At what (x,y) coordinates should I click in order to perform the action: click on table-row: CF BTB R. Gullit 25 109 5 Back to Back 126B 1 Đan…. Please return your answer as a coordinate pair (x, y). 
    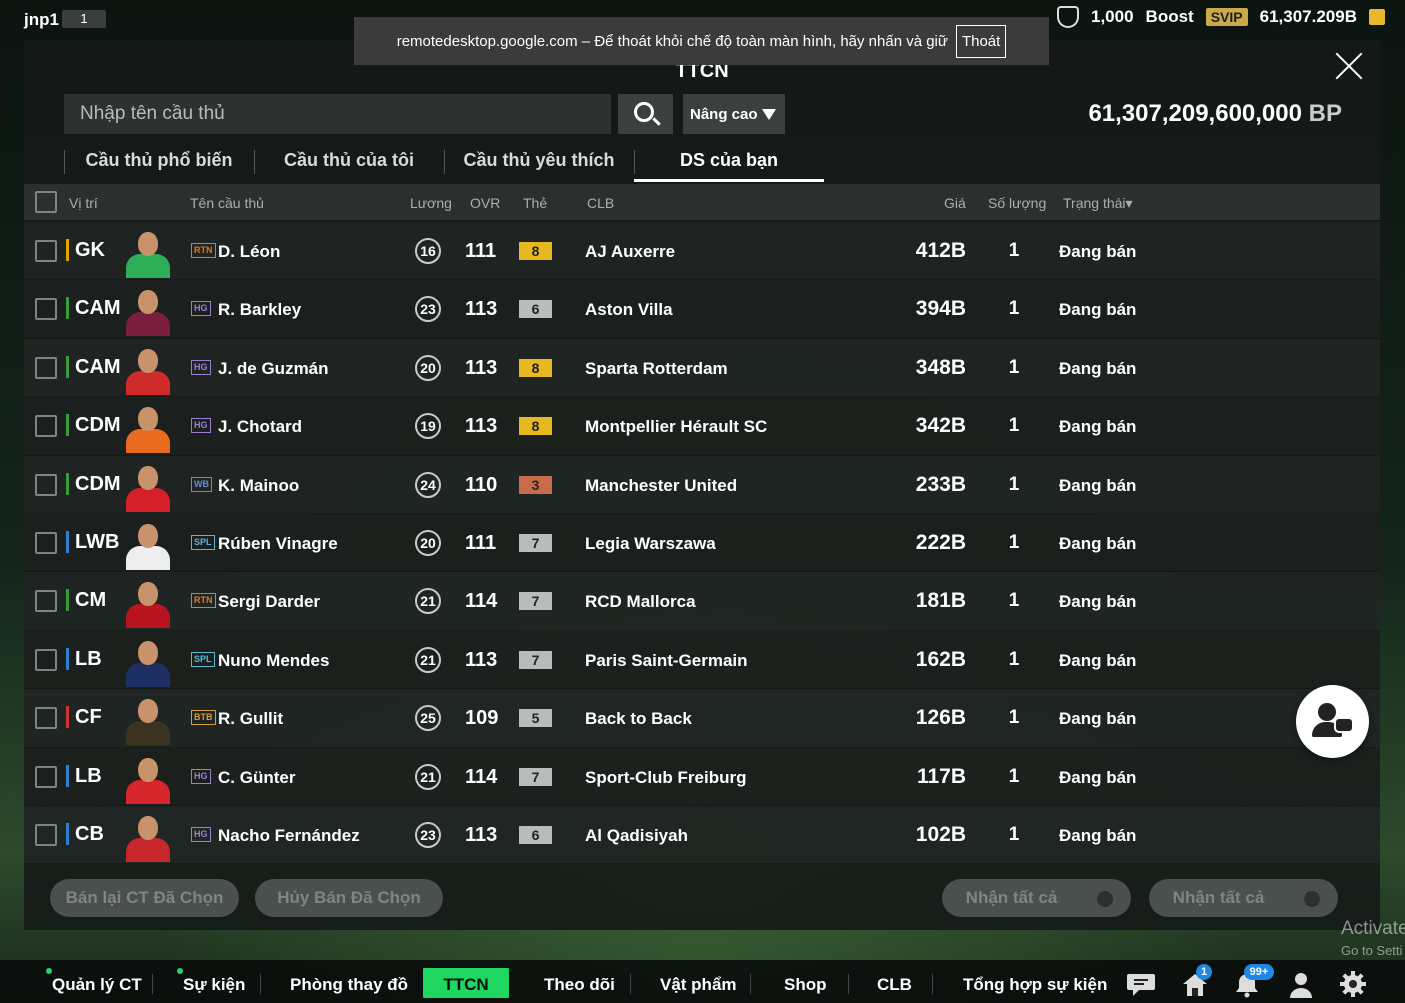
    Looking at the image, I should click on (702, 718).